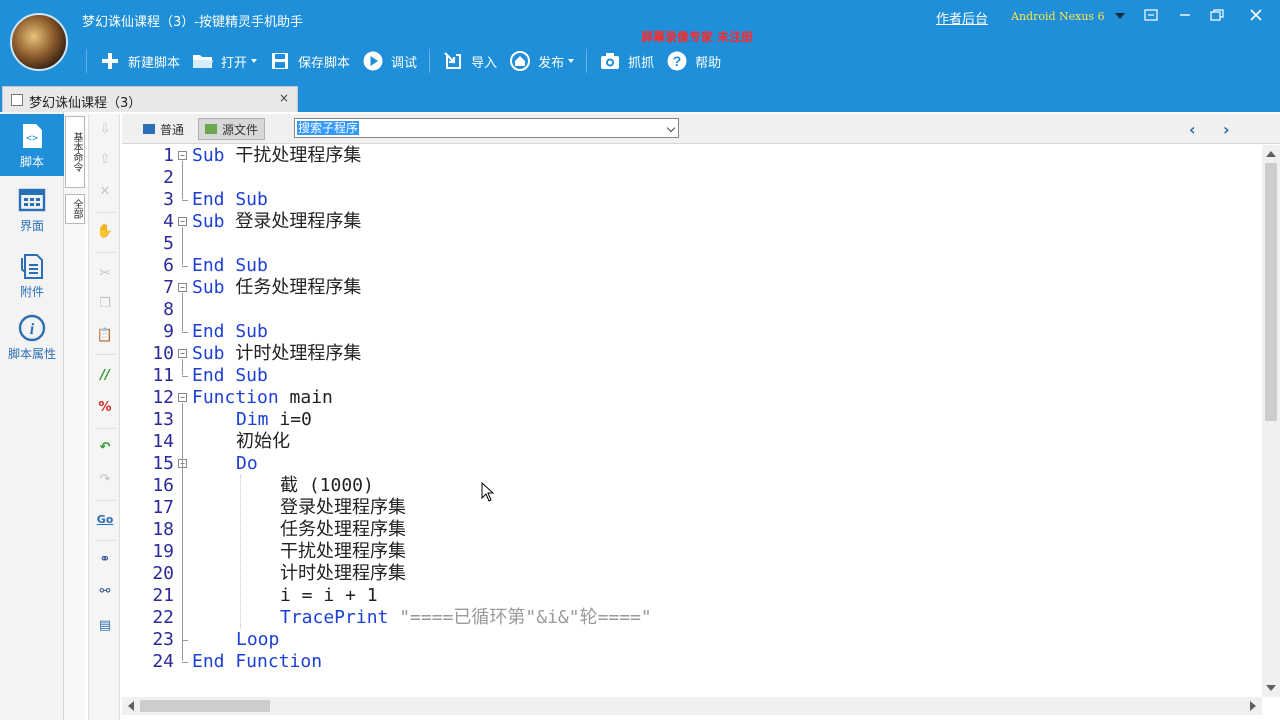 Image resolution: width=1280 pixels, height=720 pixels. What do you see at coordinates (466, 618) in the screenshot?
I see `code-line: TracePrint "====已循环第"&i&"轮===="` at bounding box center [466, 618].